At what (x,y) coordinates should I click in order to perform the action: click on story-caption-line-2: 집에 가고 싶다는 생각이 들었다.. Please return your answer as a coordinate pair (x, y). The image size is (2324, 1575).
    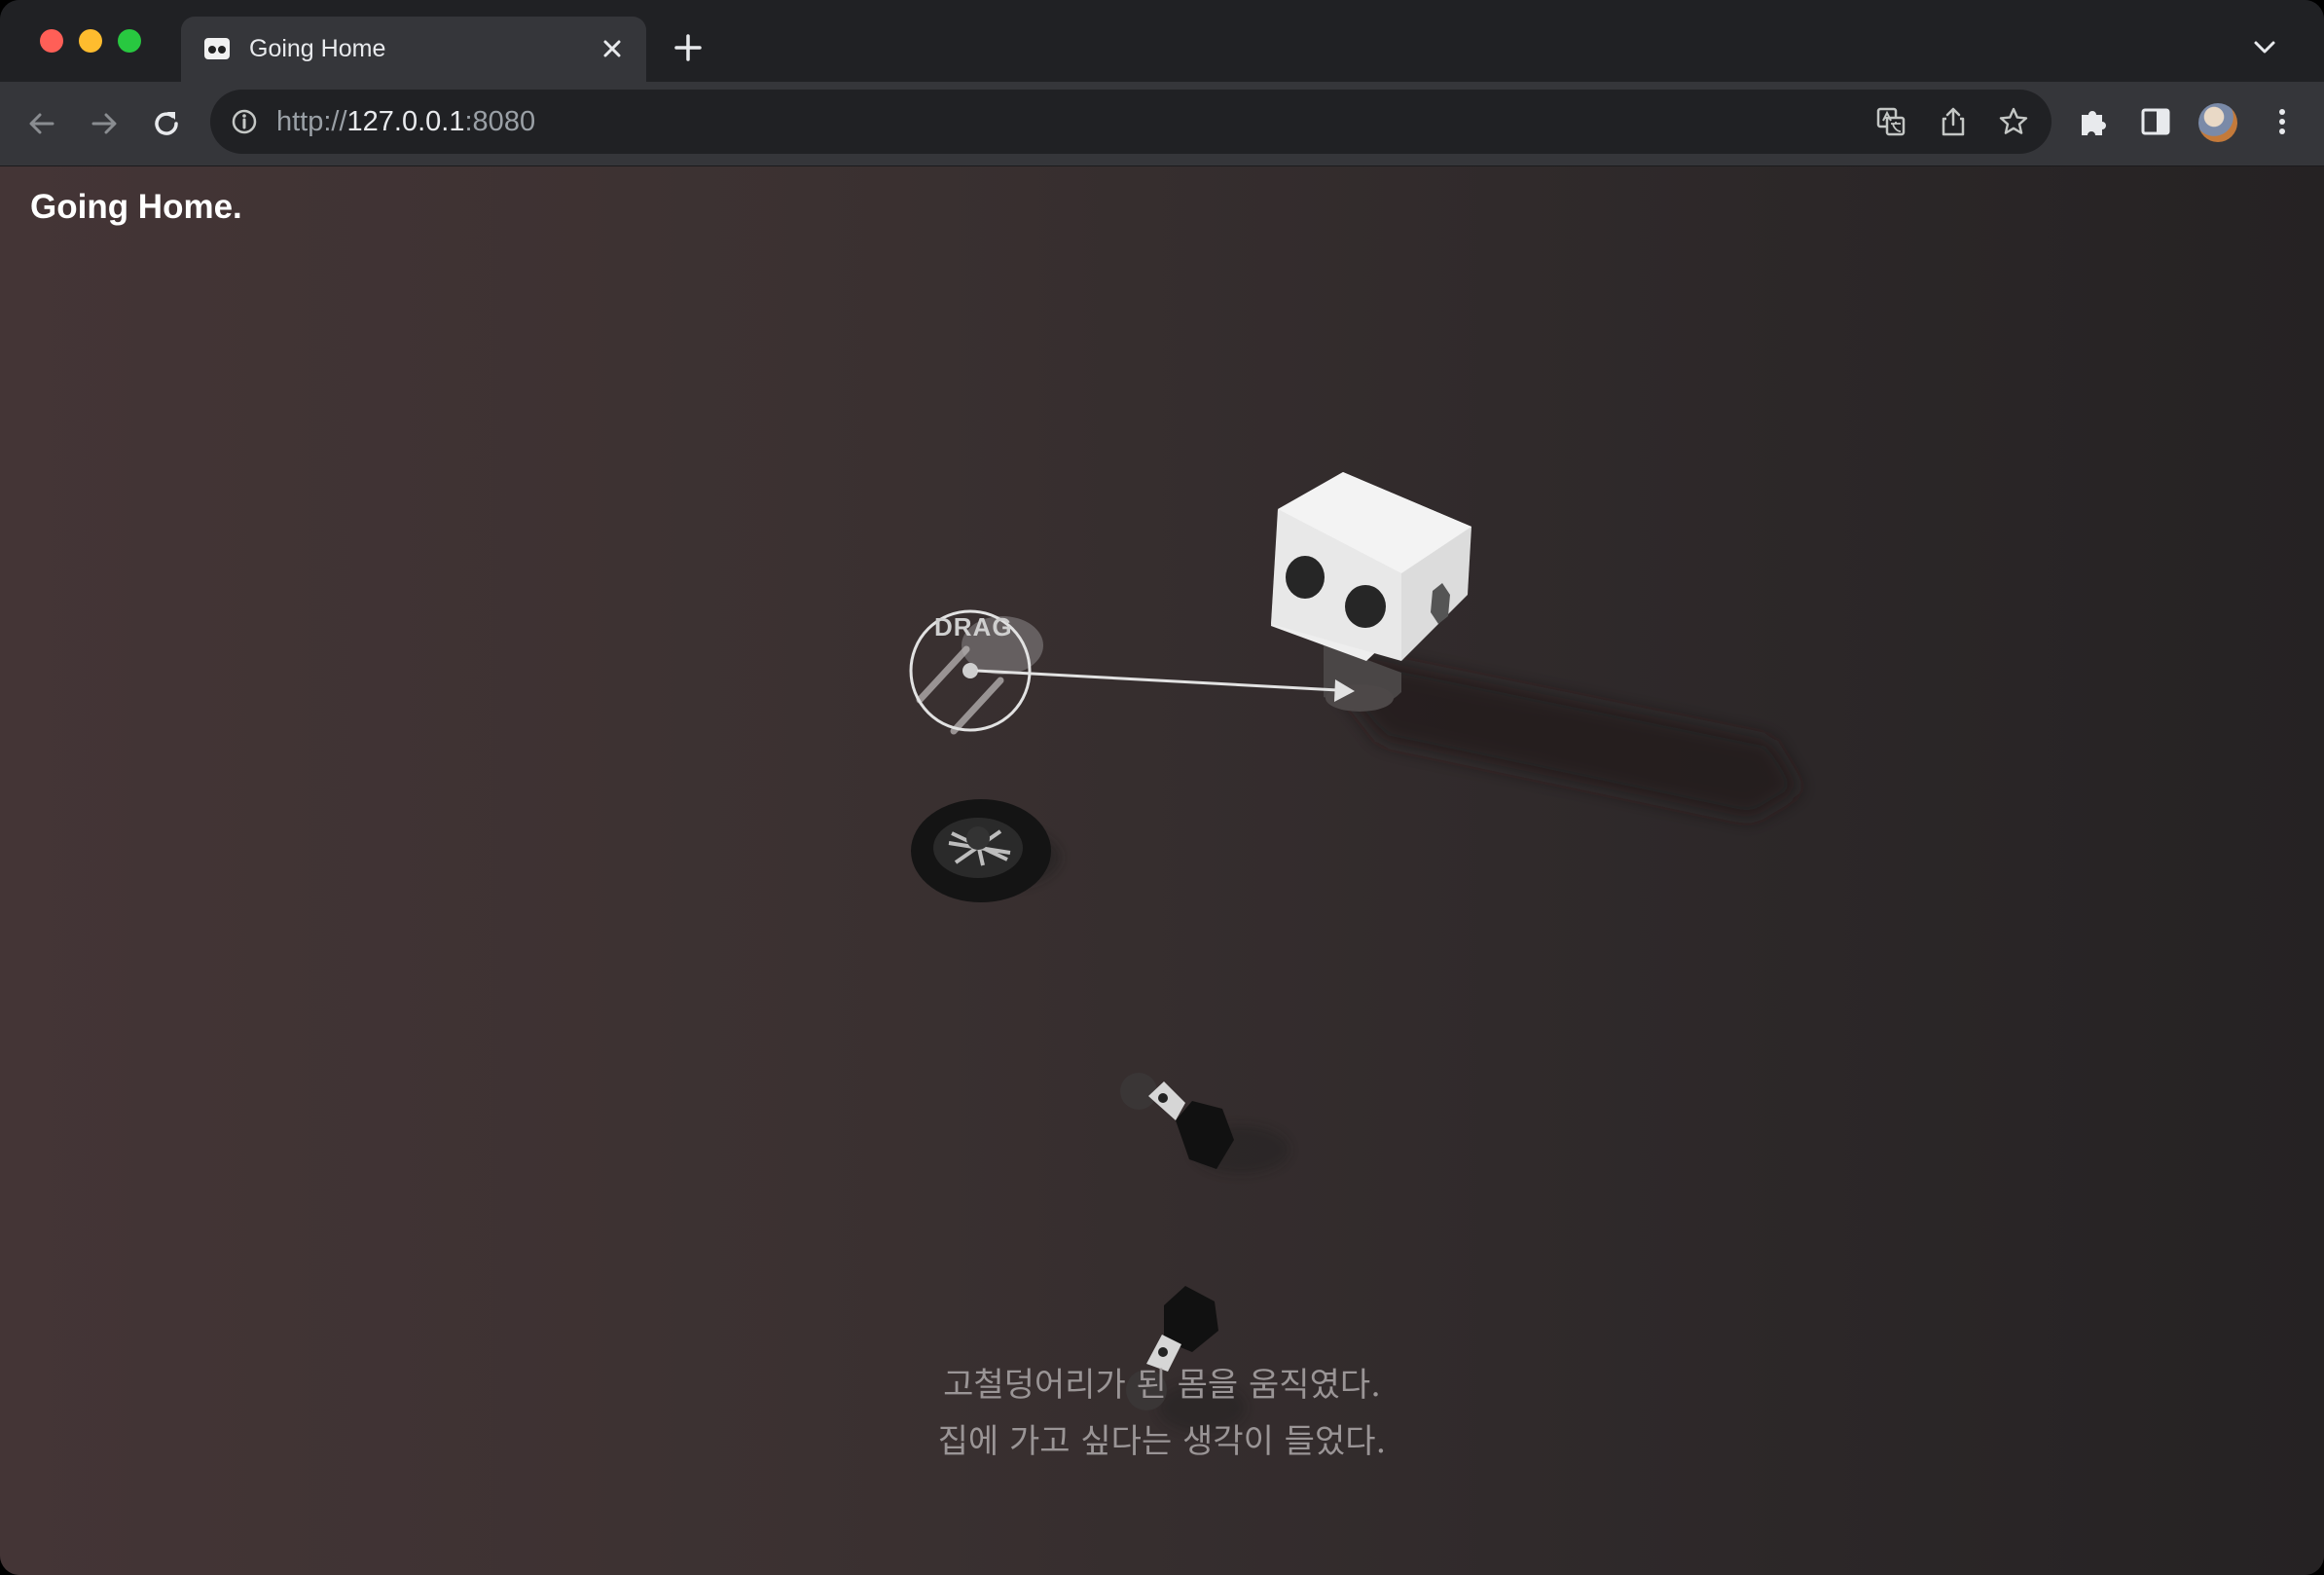
    Looking at the image, I should click on (1162, 1442).